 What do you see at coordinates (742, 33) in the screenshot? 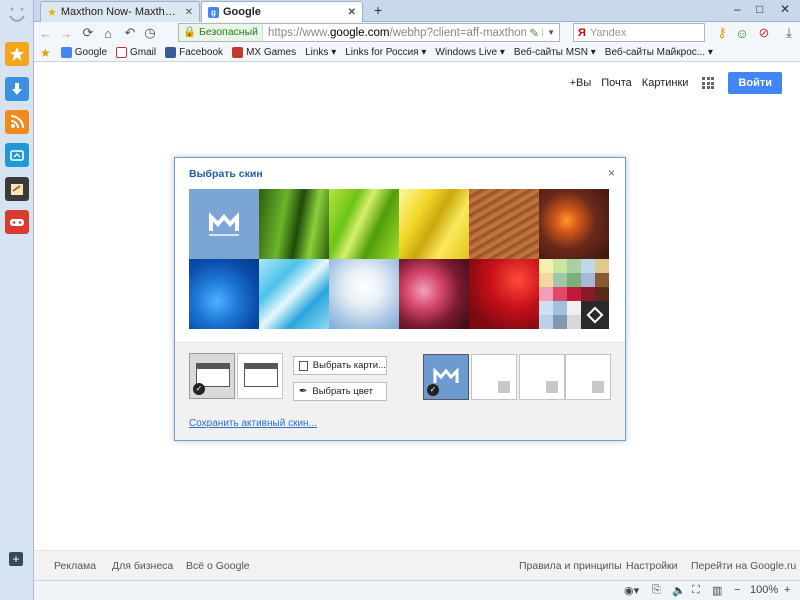
I see `user-icon: ☺` at bounding box center [742, 33].